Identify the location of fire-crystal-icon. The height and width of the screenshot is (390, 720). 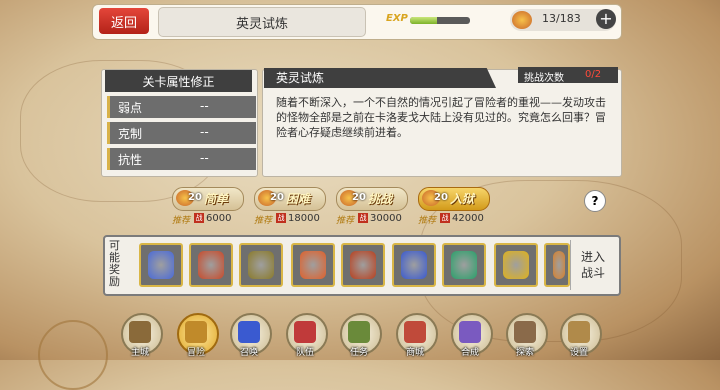
(313, 265).